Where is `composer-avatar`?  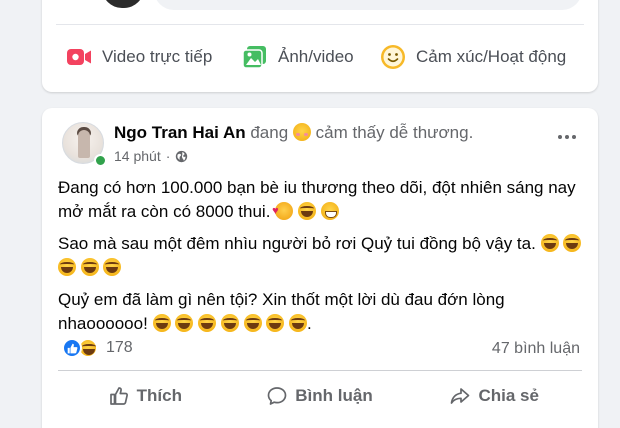
composer-avatar is located at coordinates (123, 4).